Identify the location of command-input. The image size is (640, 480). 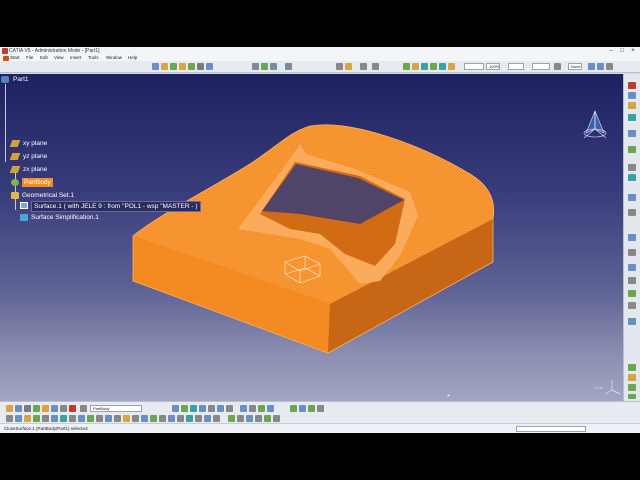
(551, 429).